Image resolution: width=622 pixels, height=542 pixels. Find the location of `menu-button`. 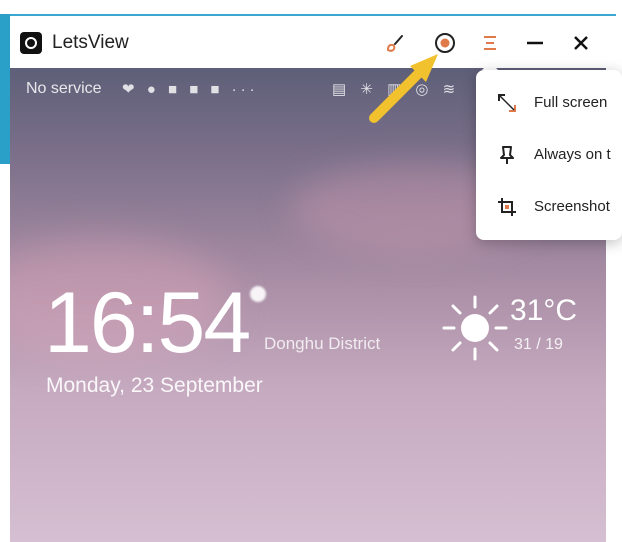

menu-button is located at coordinates (490, 43).